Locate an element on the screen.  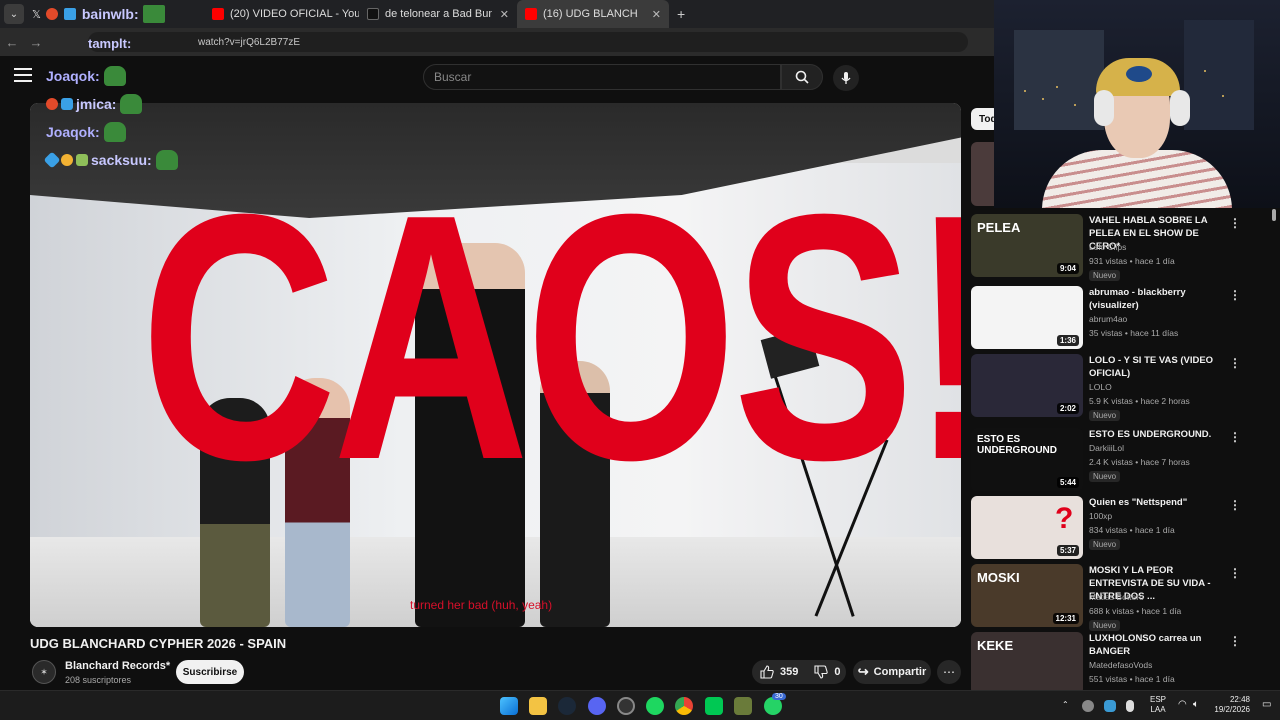
steam-icon is located at coordinates (567, 706).